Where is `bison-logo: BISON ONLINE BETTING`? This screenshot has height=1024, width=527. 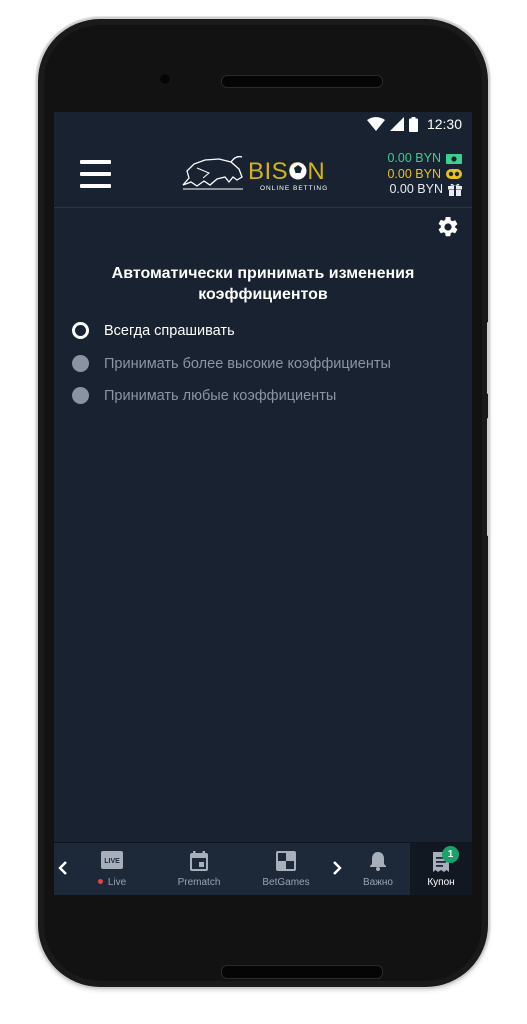
bison-logo: BISON ONLINE BETTING is located at coordinates (254, 172).